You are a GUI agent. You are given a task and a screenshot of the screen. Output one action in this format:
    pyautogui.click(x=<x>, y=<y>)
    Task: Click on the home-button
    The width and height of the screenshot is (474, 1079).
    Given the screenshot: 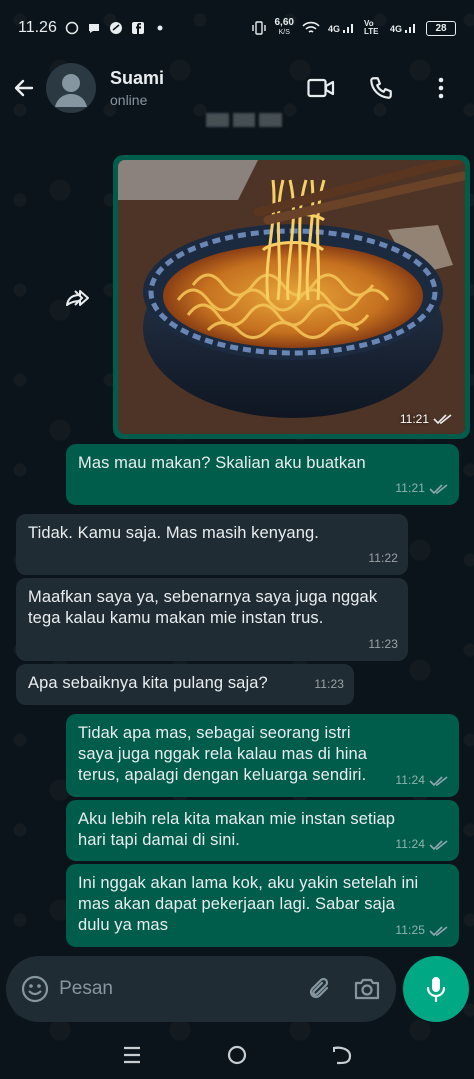 What is the action you would take?
    pyautogui.click(x=237, y=1055)
    